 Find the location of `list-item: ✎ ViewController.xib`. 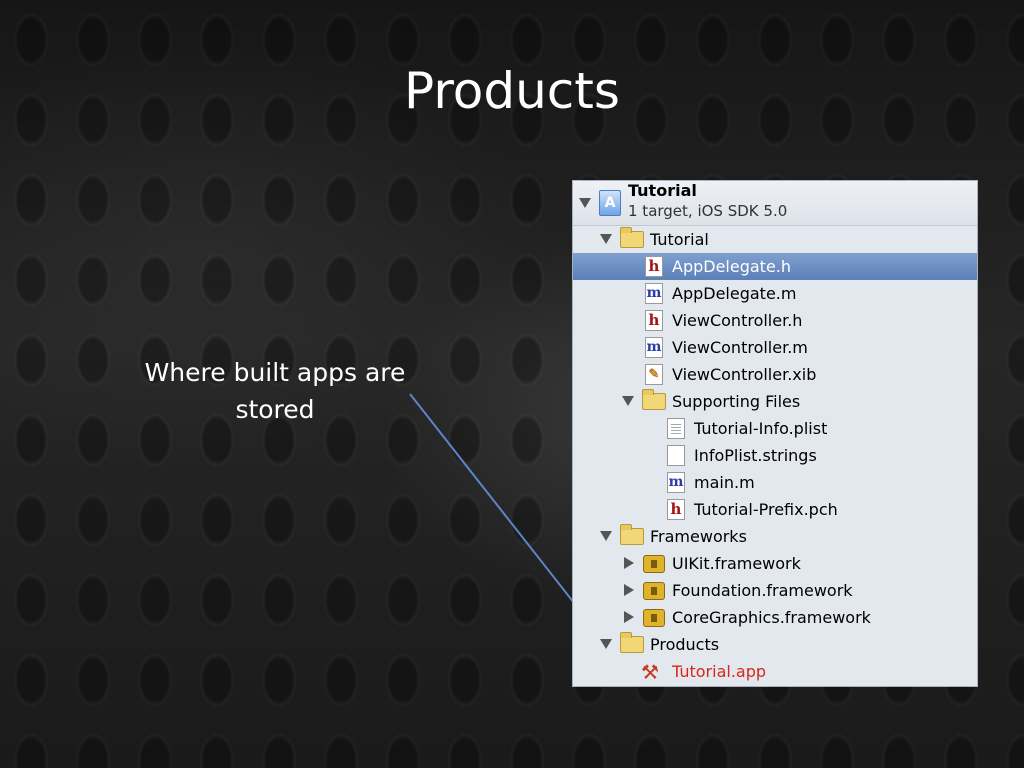

list-item: ✎ ViewController.xib is located at coordinates (775, 374).